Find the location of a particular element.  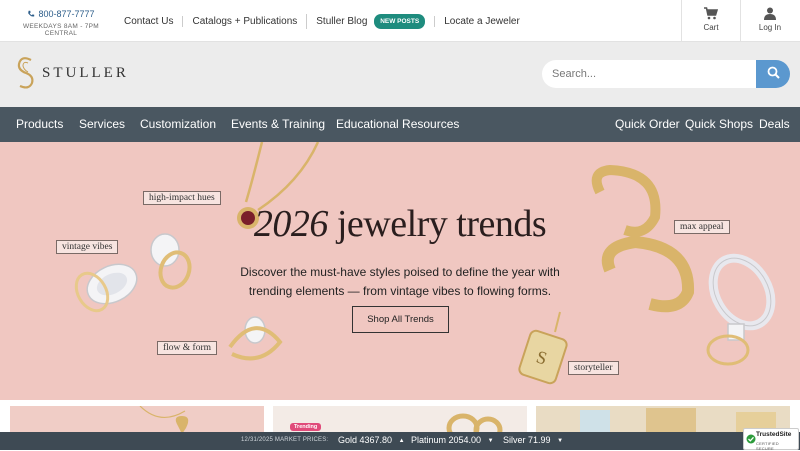

cart-button: Cart is located at coordinates (710, 21).